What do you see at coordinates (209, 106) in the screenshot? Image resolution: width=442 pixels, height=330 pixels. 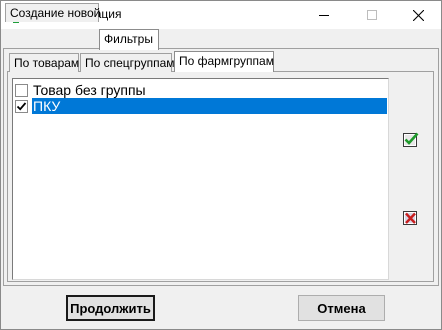 I see `list-item-label: ПКУ` at bounding box center [209, 106].